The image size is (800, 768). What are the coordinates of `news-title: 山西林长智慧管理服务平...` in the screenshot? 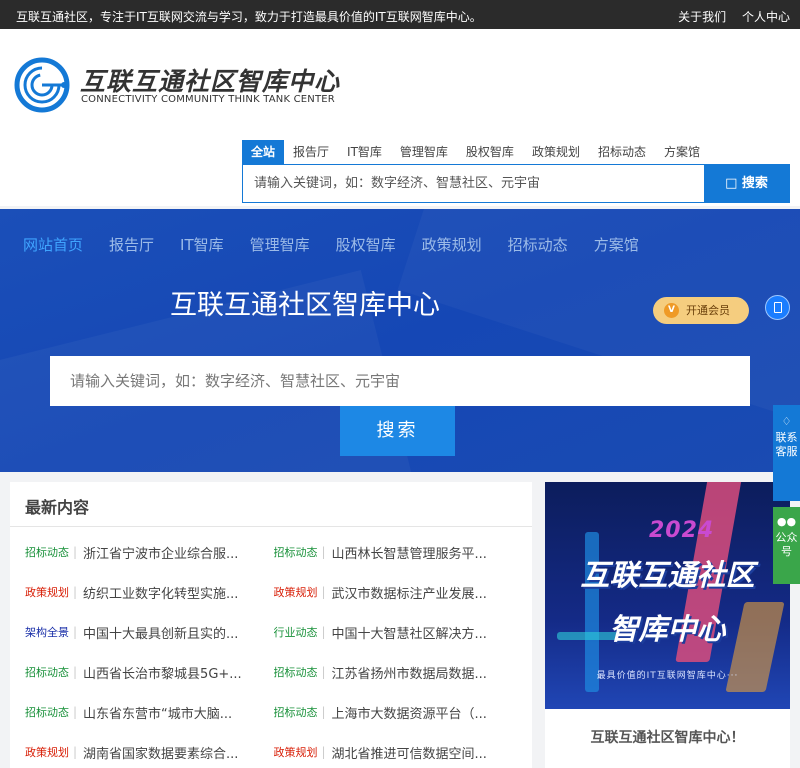 It's located at (417, 552).